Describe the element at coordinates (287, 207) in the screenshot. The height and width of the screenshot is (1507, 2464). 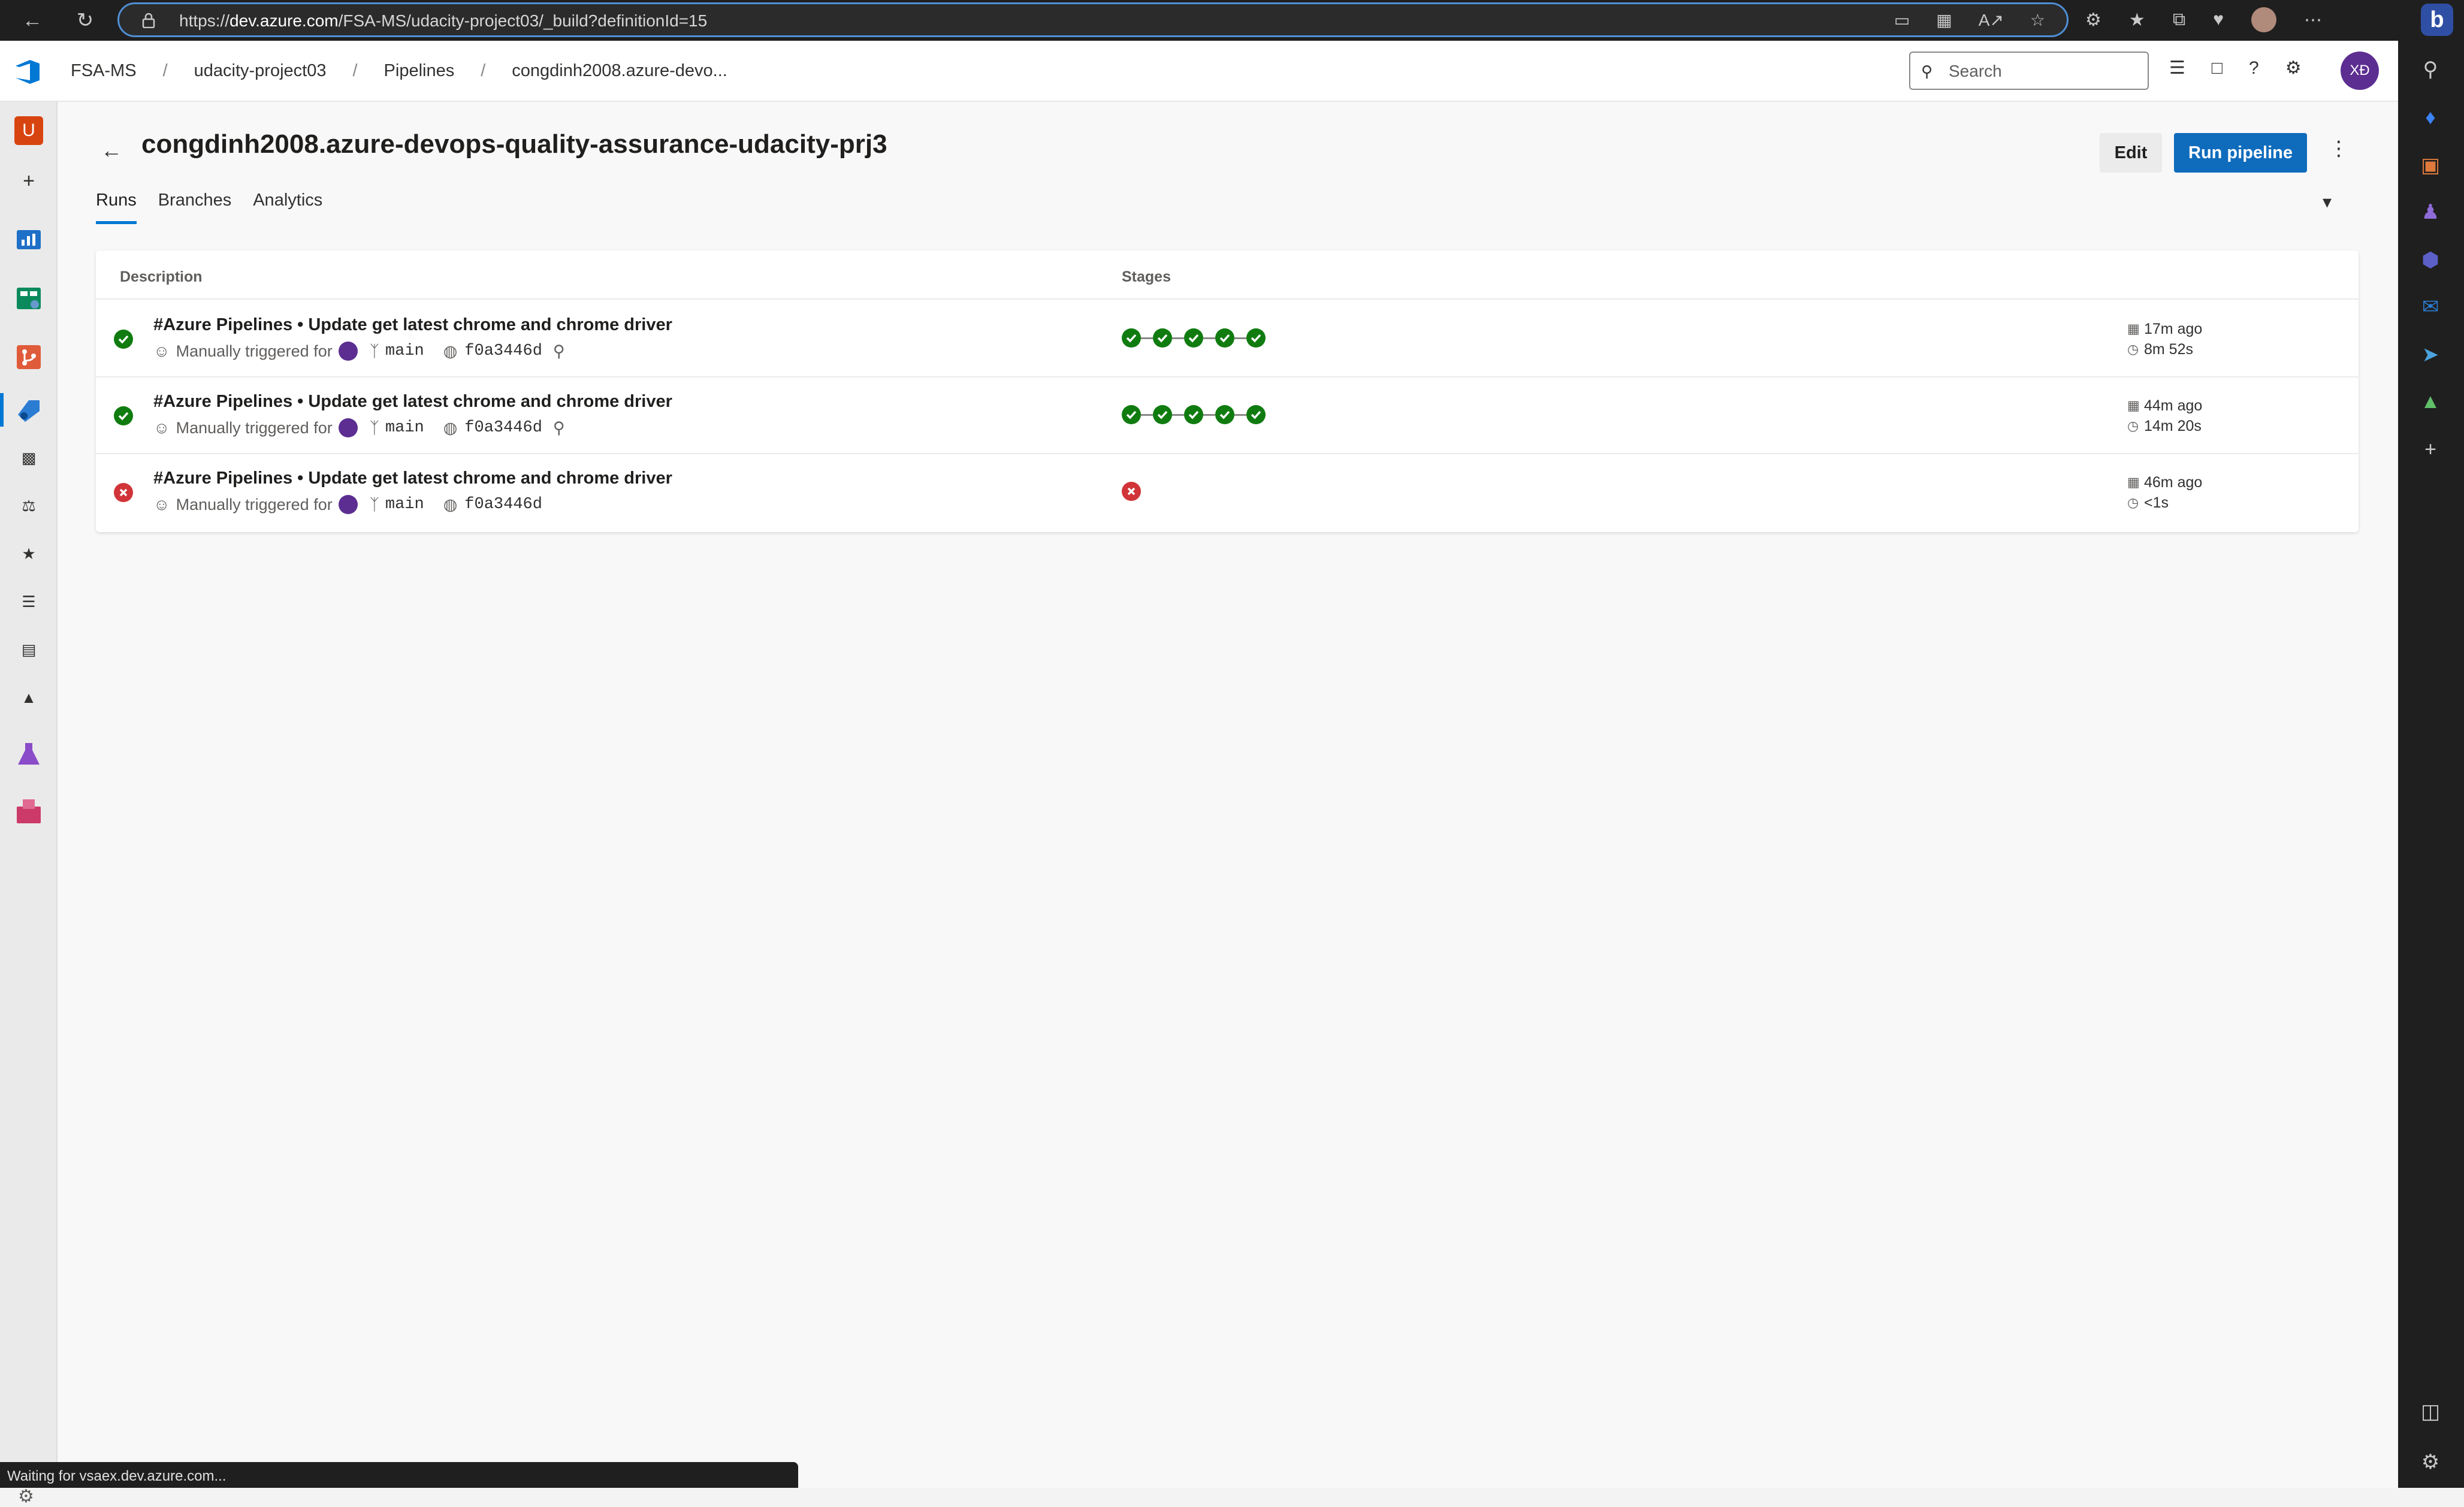
I see `tab-analytics: Analytics` at that location.